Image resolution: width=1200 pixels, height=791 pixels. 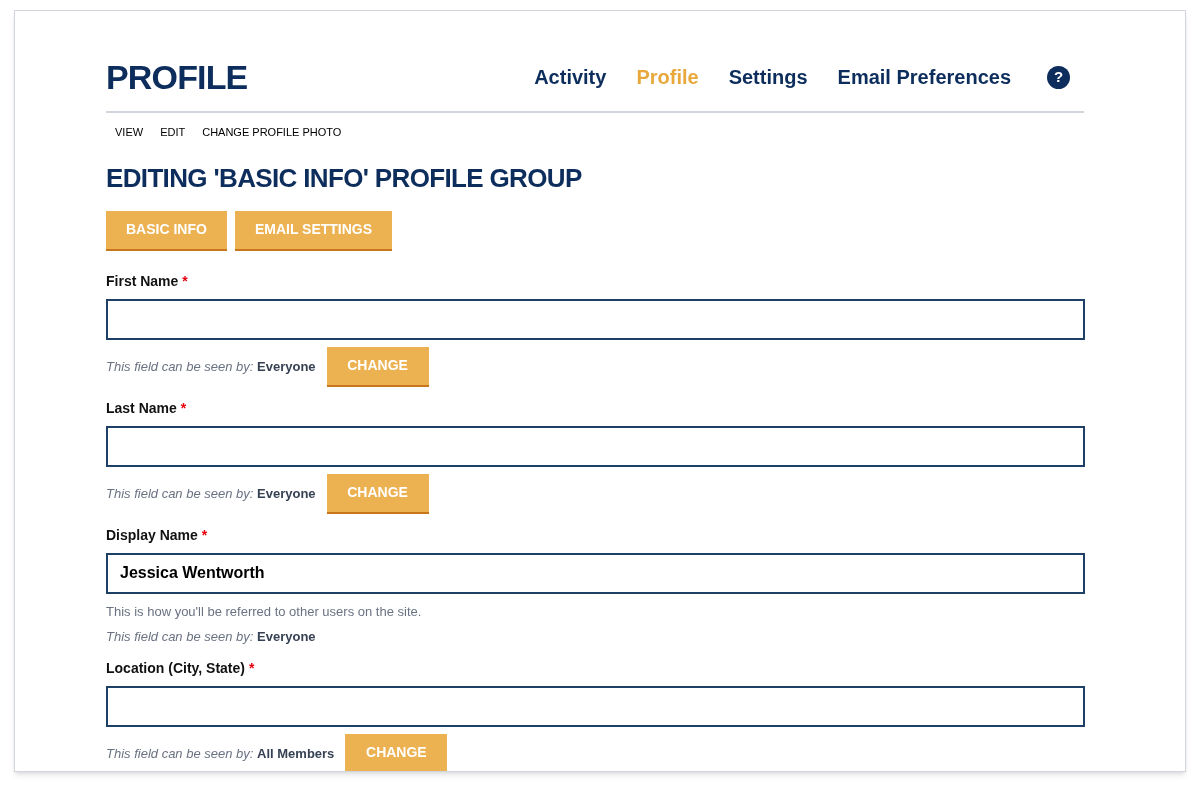 I want to click on nav-link: Email Preferences, so click(x=924, y=77).